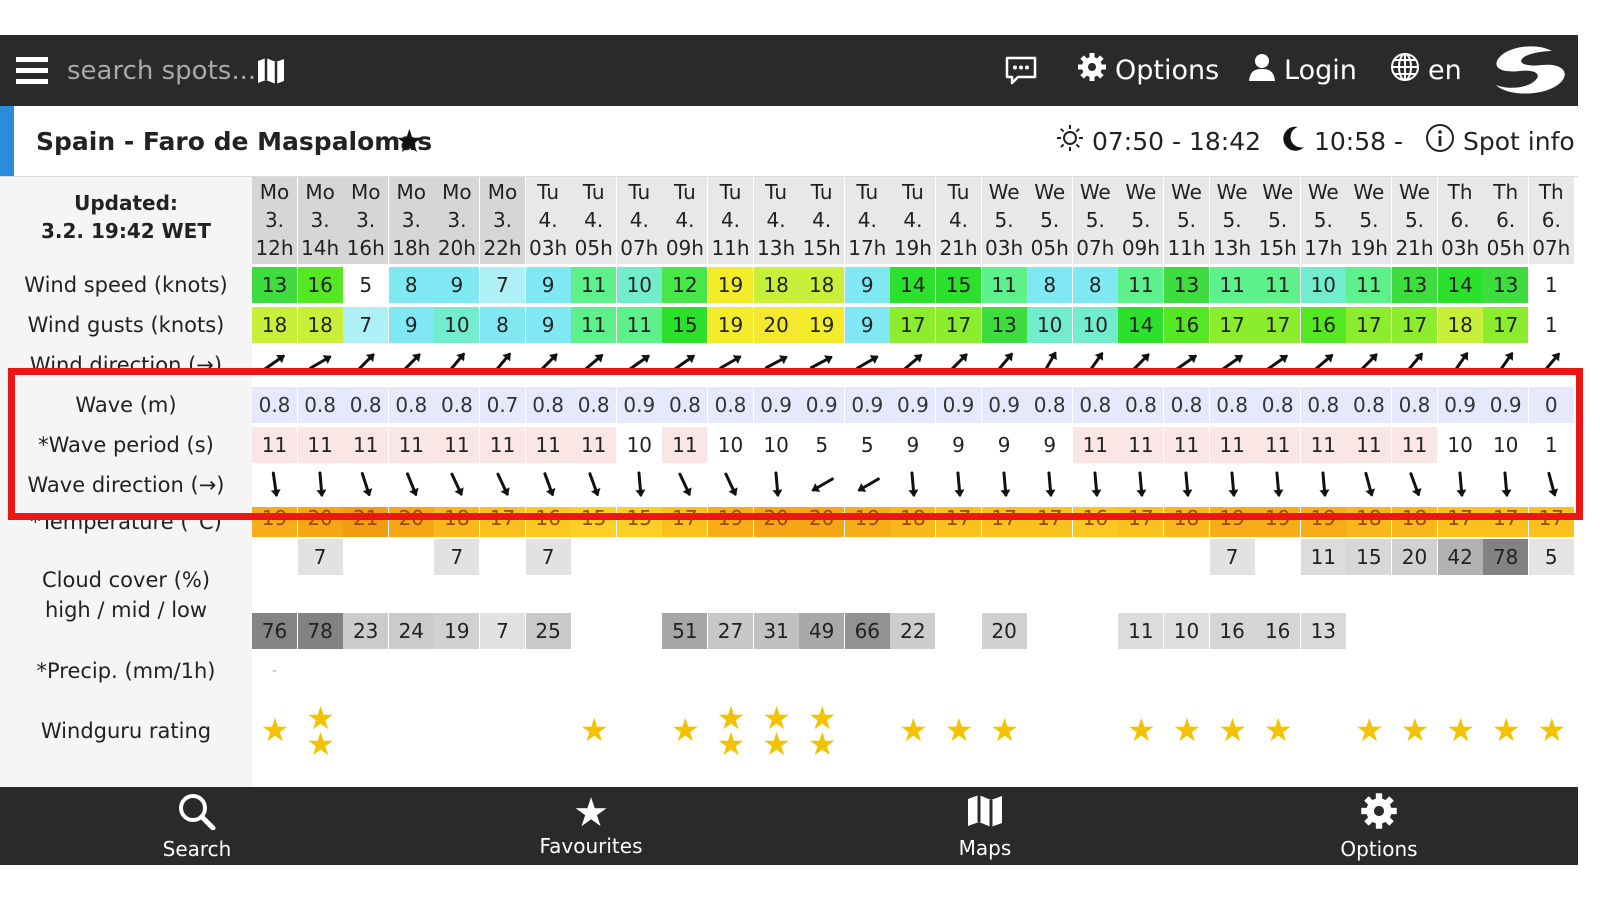  I want to click on spot-info-button: Spot info, so click(1500, 141).